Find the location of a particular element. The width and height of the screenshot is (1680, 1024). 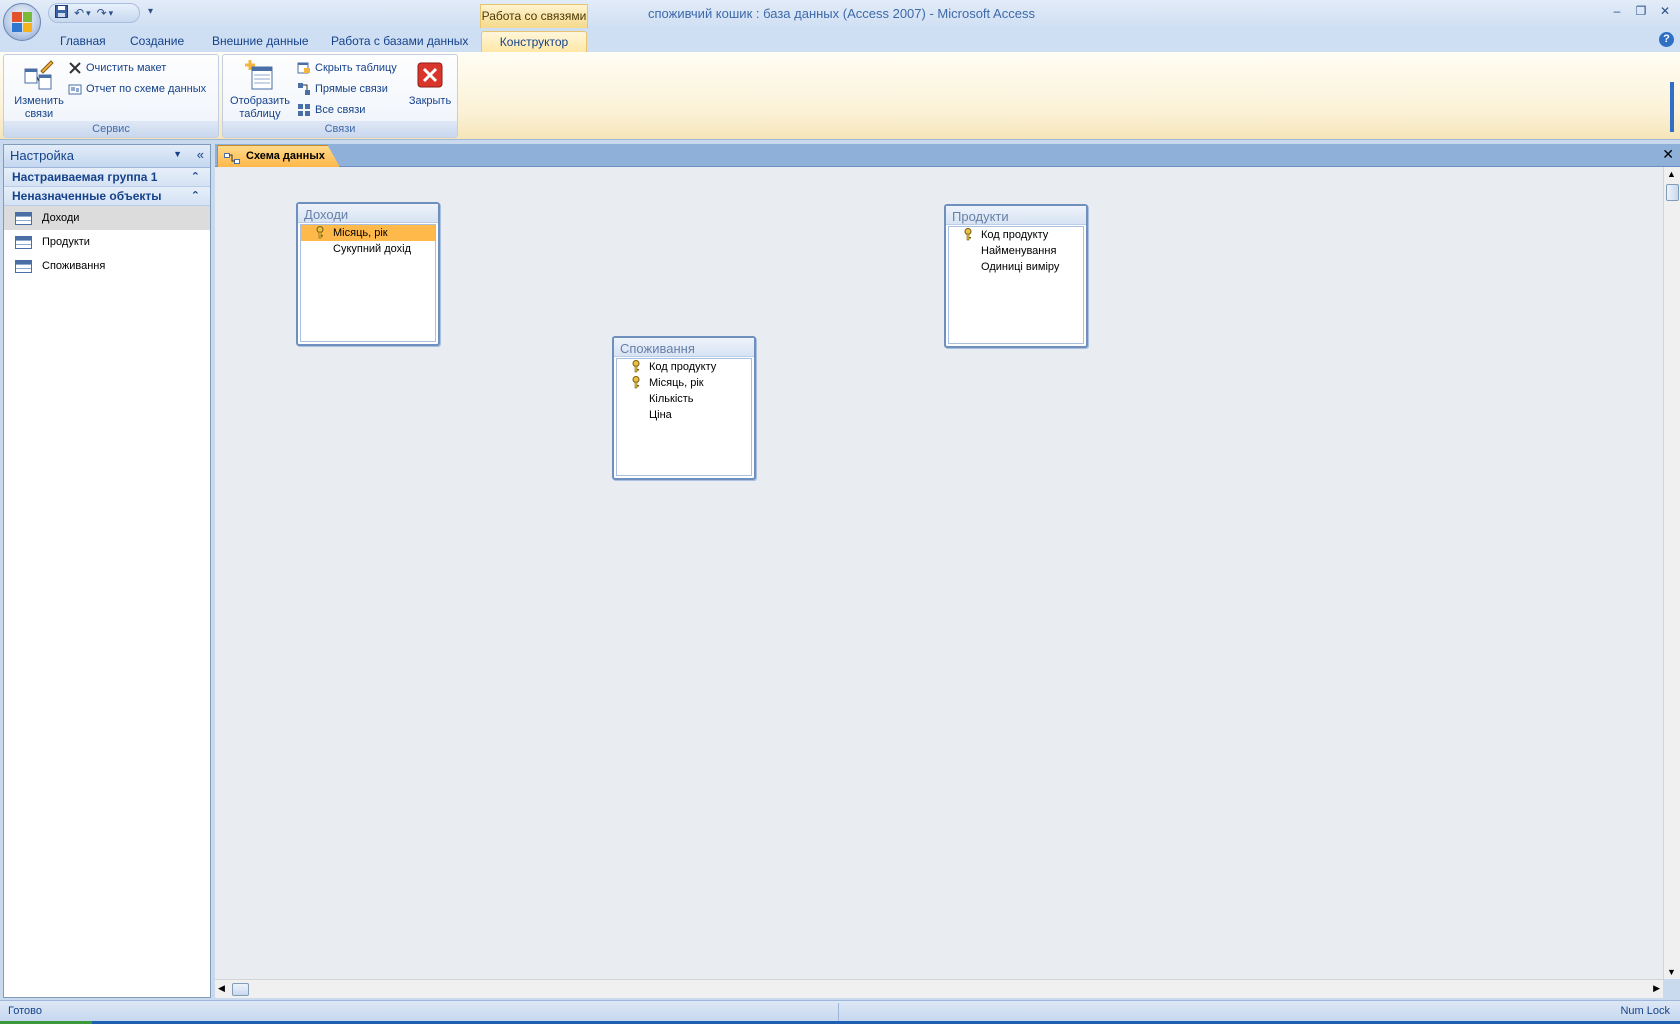

close-relationships-button: Закрыть is located at coordinates (430, 83).